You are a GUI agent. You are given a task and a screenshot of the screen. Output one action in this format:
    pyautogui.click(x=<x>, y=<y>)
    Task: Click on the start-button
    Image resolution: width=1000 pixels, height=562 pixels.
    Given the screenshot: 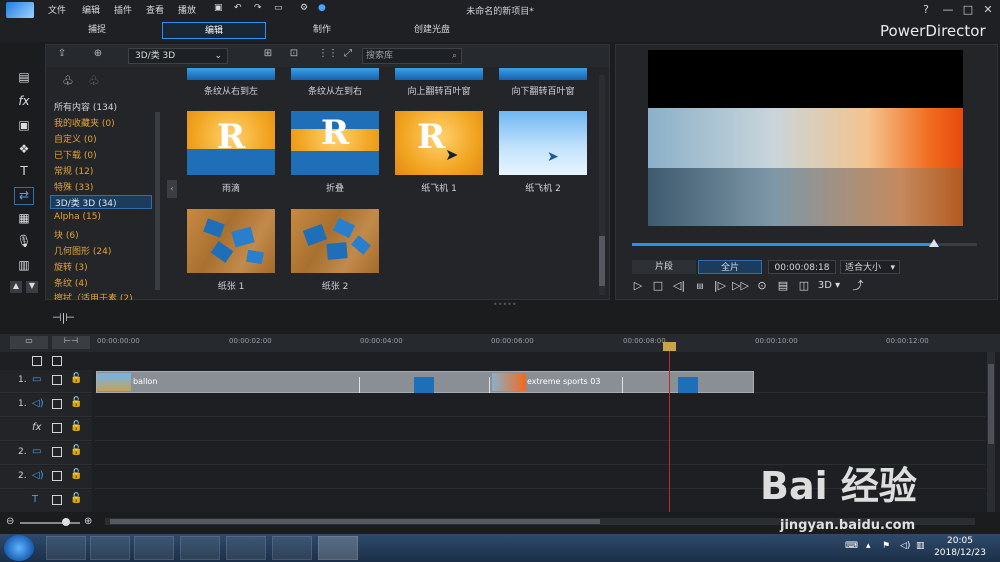 What is the action you would take?
    pyautogui.click(x=19, y=548)
    